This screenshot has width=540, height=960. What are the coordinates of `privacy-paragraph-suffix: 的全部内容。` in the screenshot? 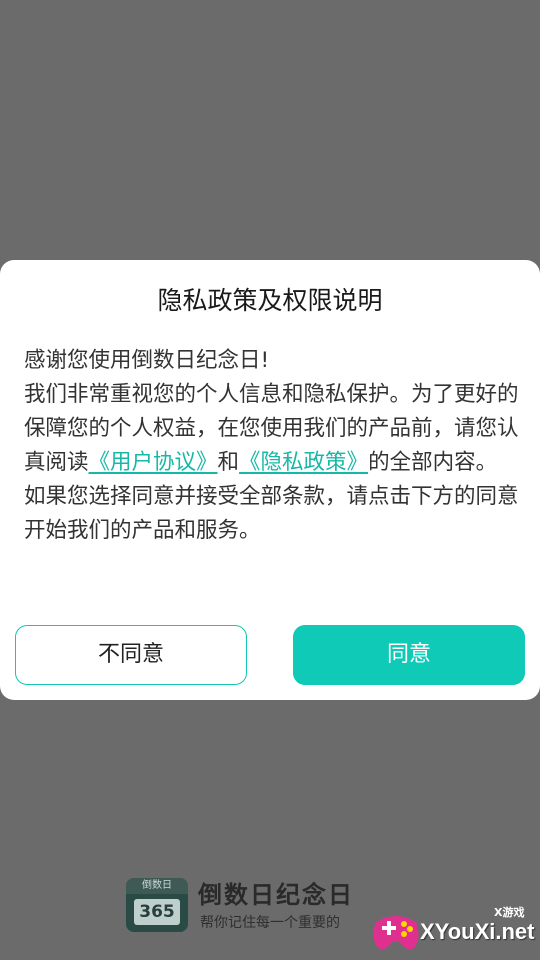 It's located at (433, 462).